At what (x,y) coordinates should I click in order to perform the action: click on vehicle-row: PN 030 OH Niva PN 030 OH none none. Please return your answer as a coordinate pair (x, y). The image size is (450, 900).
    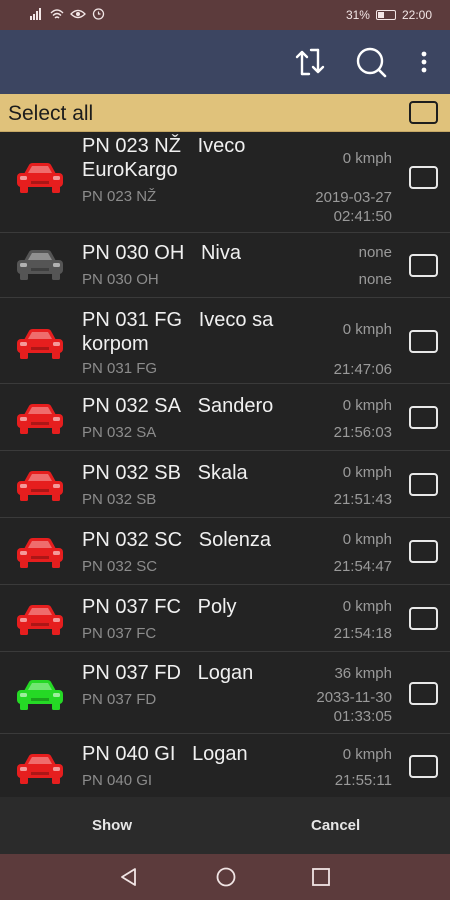
    Looking at the image, I should click on (225, 265).